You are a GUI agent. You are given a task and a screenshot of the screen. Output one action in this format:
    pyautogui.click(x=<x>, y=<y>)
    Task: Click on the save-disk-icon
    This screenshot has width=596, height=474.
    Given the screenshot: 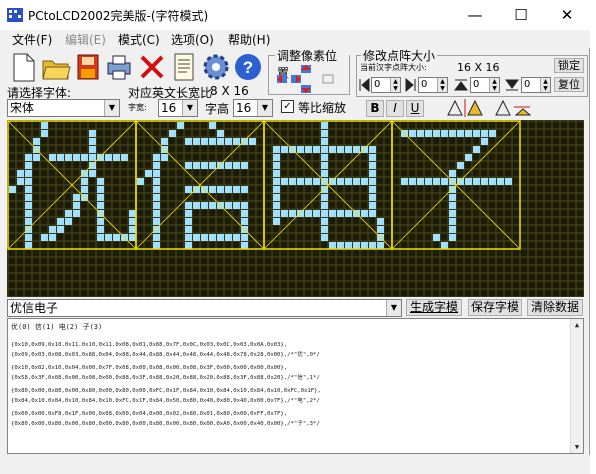 What is the action you would take?
    pyautogui.click(x=88, y=67)
    